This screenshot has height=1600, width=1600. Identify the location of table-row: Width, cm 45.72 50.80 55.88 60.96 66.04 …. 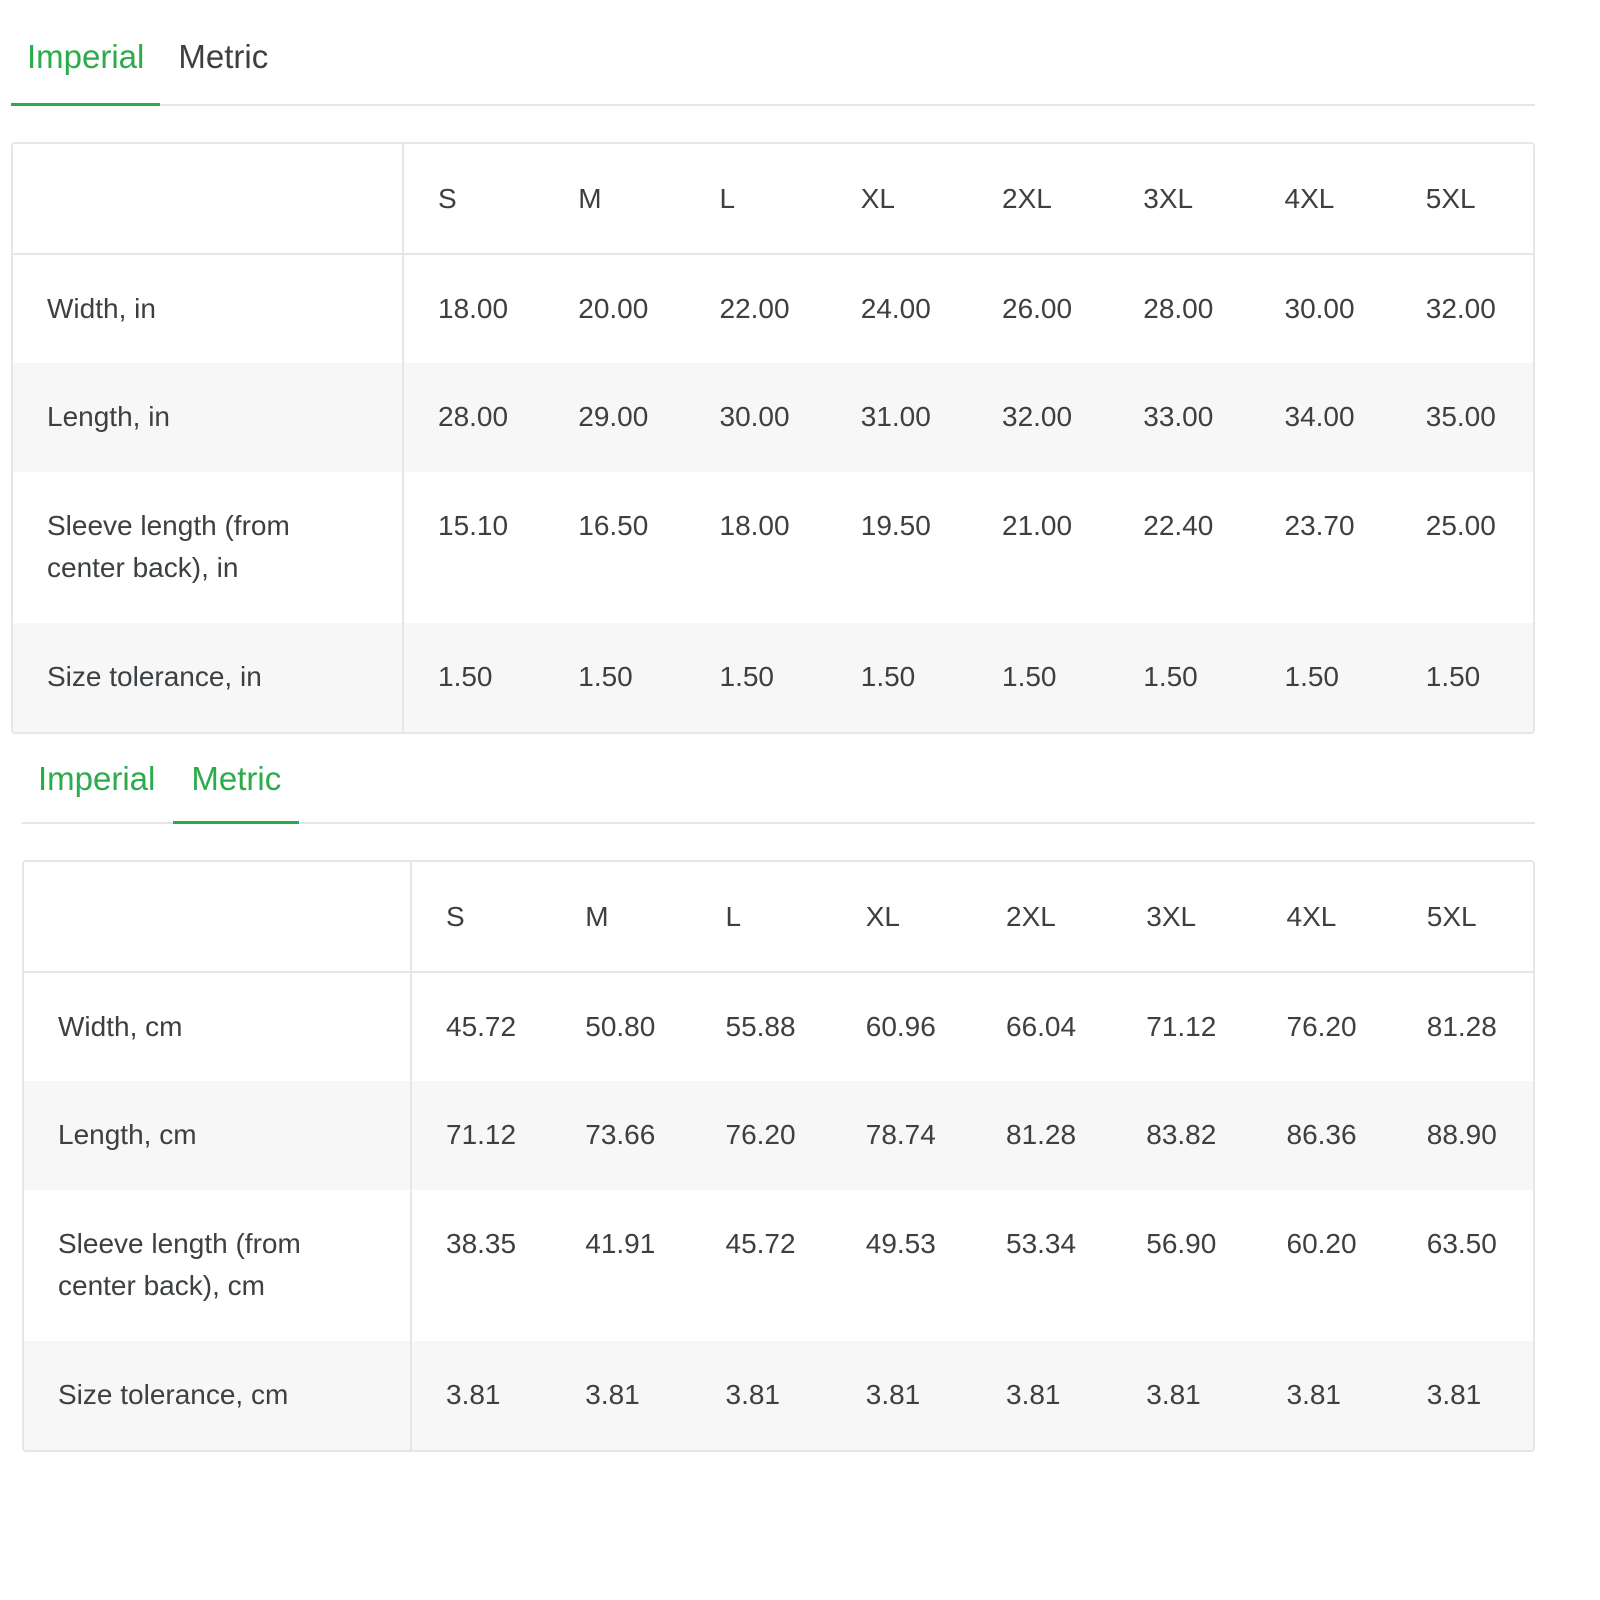
(778, 1026).